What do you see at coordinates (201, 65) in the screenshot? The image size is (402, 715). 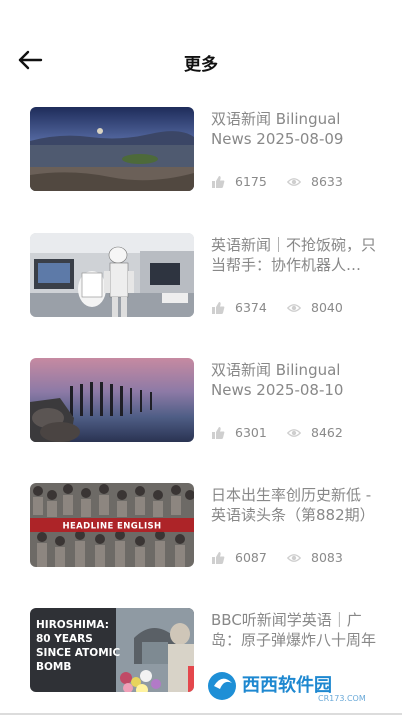 I see `page-title: 更多` at bounding box center [201, 65].